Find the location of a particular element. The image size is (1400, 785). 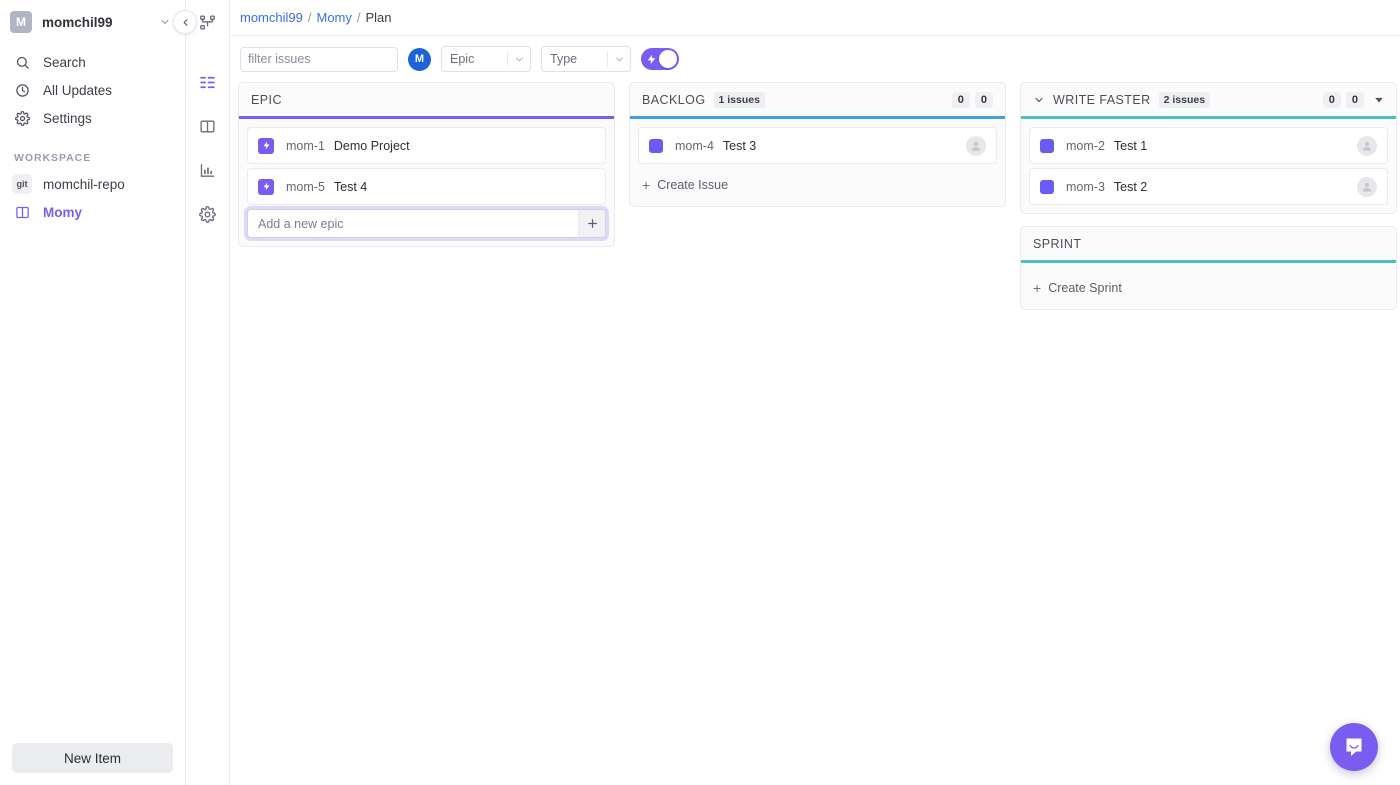

icon-rail is located at coordinates (208, 392).